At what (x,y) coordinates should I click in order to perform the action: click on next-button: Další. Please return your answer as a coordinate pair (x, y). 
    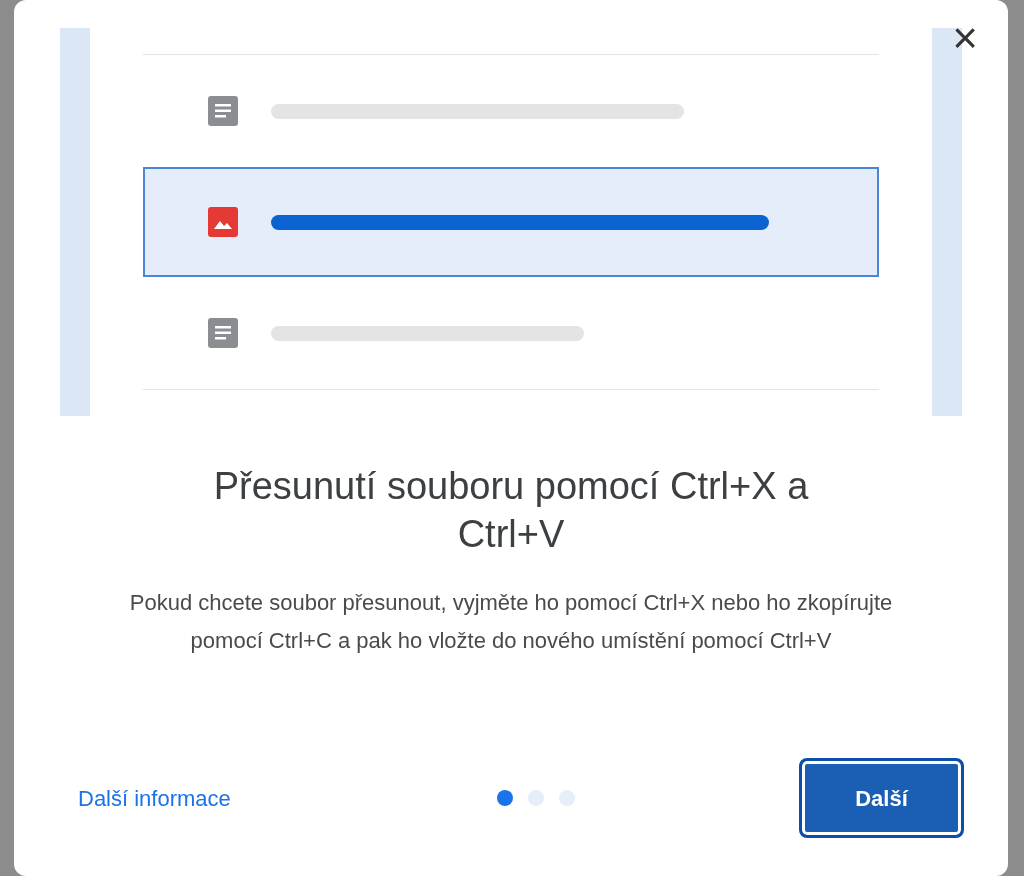
    Looking at the image, I should click on (881, 798).